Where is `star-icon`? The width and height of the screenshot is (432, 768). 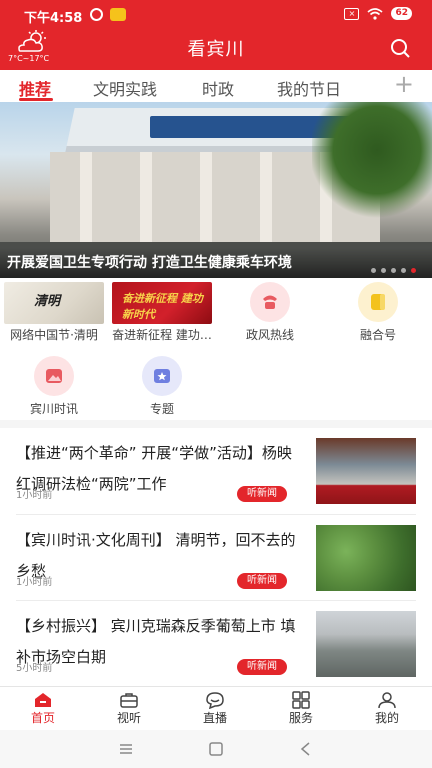 star-icon is located at coordinates (162, 376).